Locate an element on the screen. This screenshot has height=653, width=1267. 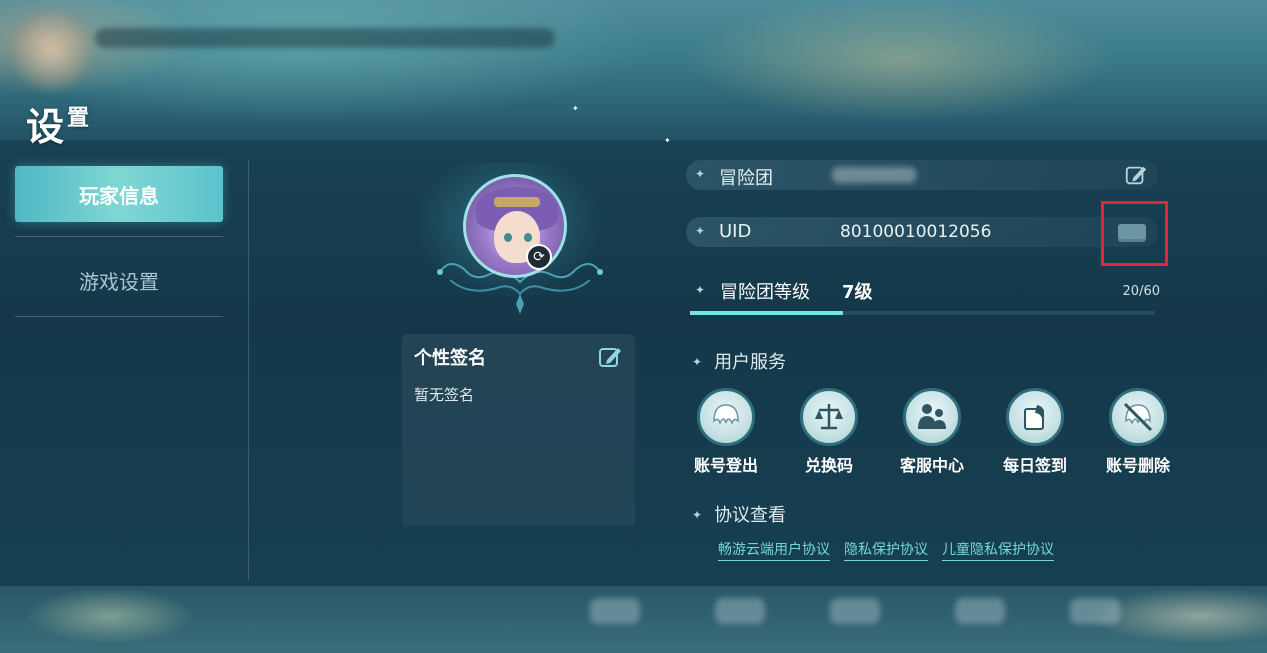
daily-checkin-button: 每日签到 is located at coordinates (1035, 432).